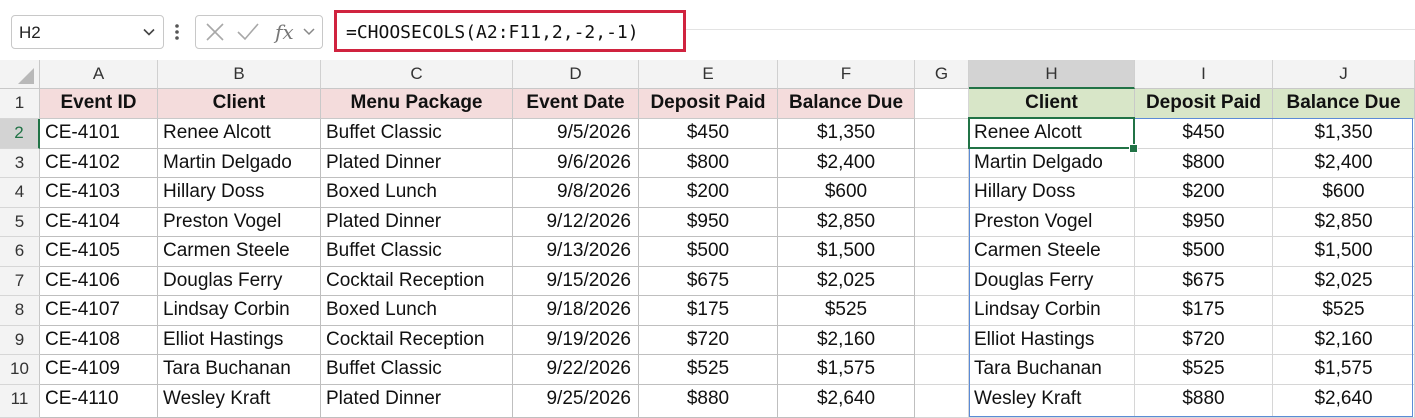  Describe the element at coordinates (20, 222) in the screenshot. I see `row-header-5: 5` at that location.